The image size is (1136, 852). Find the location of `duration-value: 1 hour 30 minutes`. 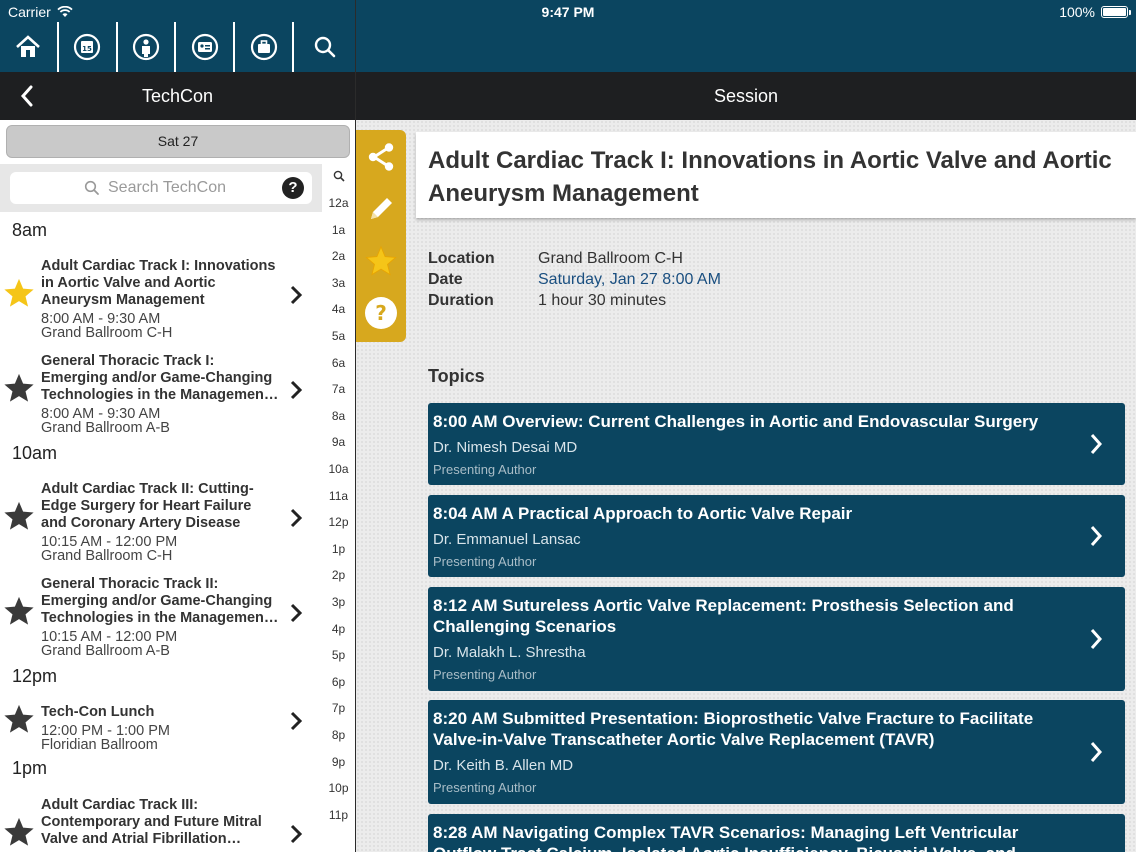

duration-value: 1 hour 30 minutes is located at coordinates (602, 300).